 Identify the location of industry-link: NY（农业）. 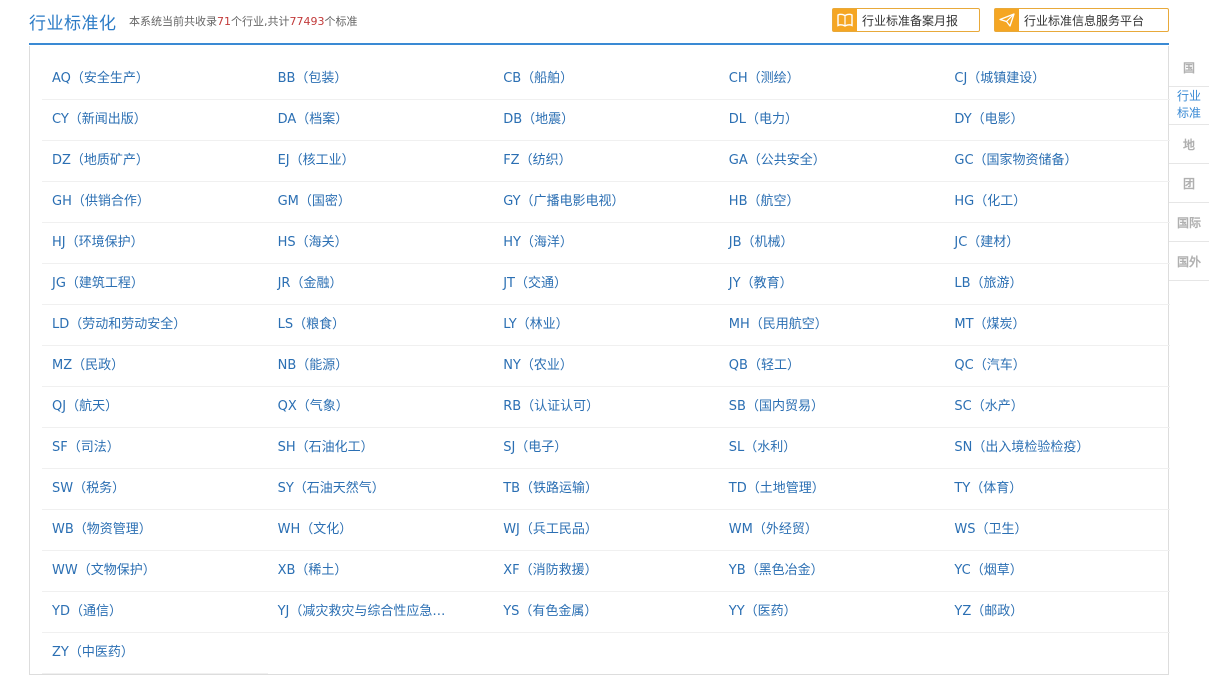
(606, 366).